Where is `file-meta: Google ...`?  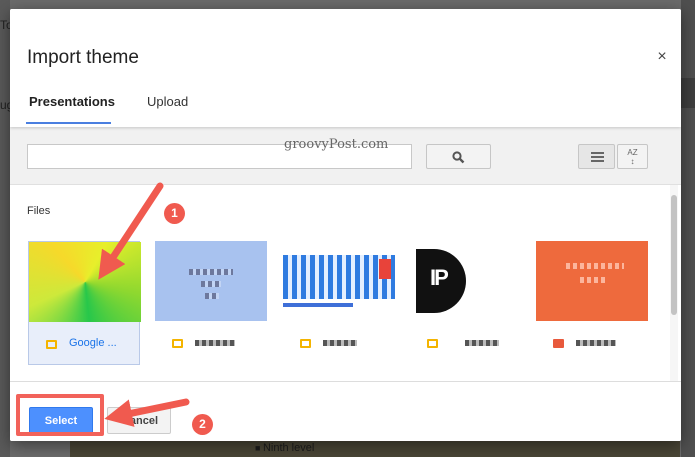 file-meta: Google ... is located at coordinates (85, 344).